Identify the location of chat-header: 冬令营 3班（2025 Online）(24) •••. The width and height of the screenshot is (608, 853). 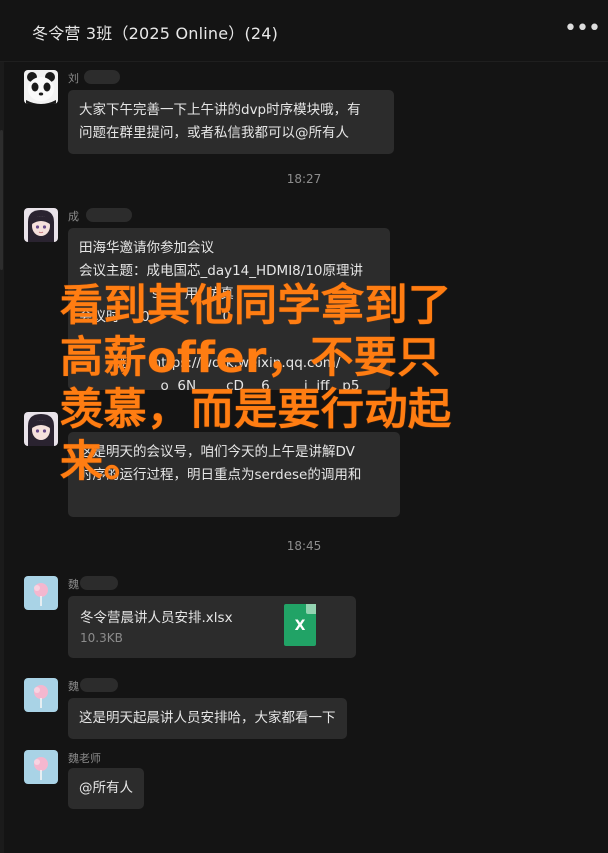
(304, 31).